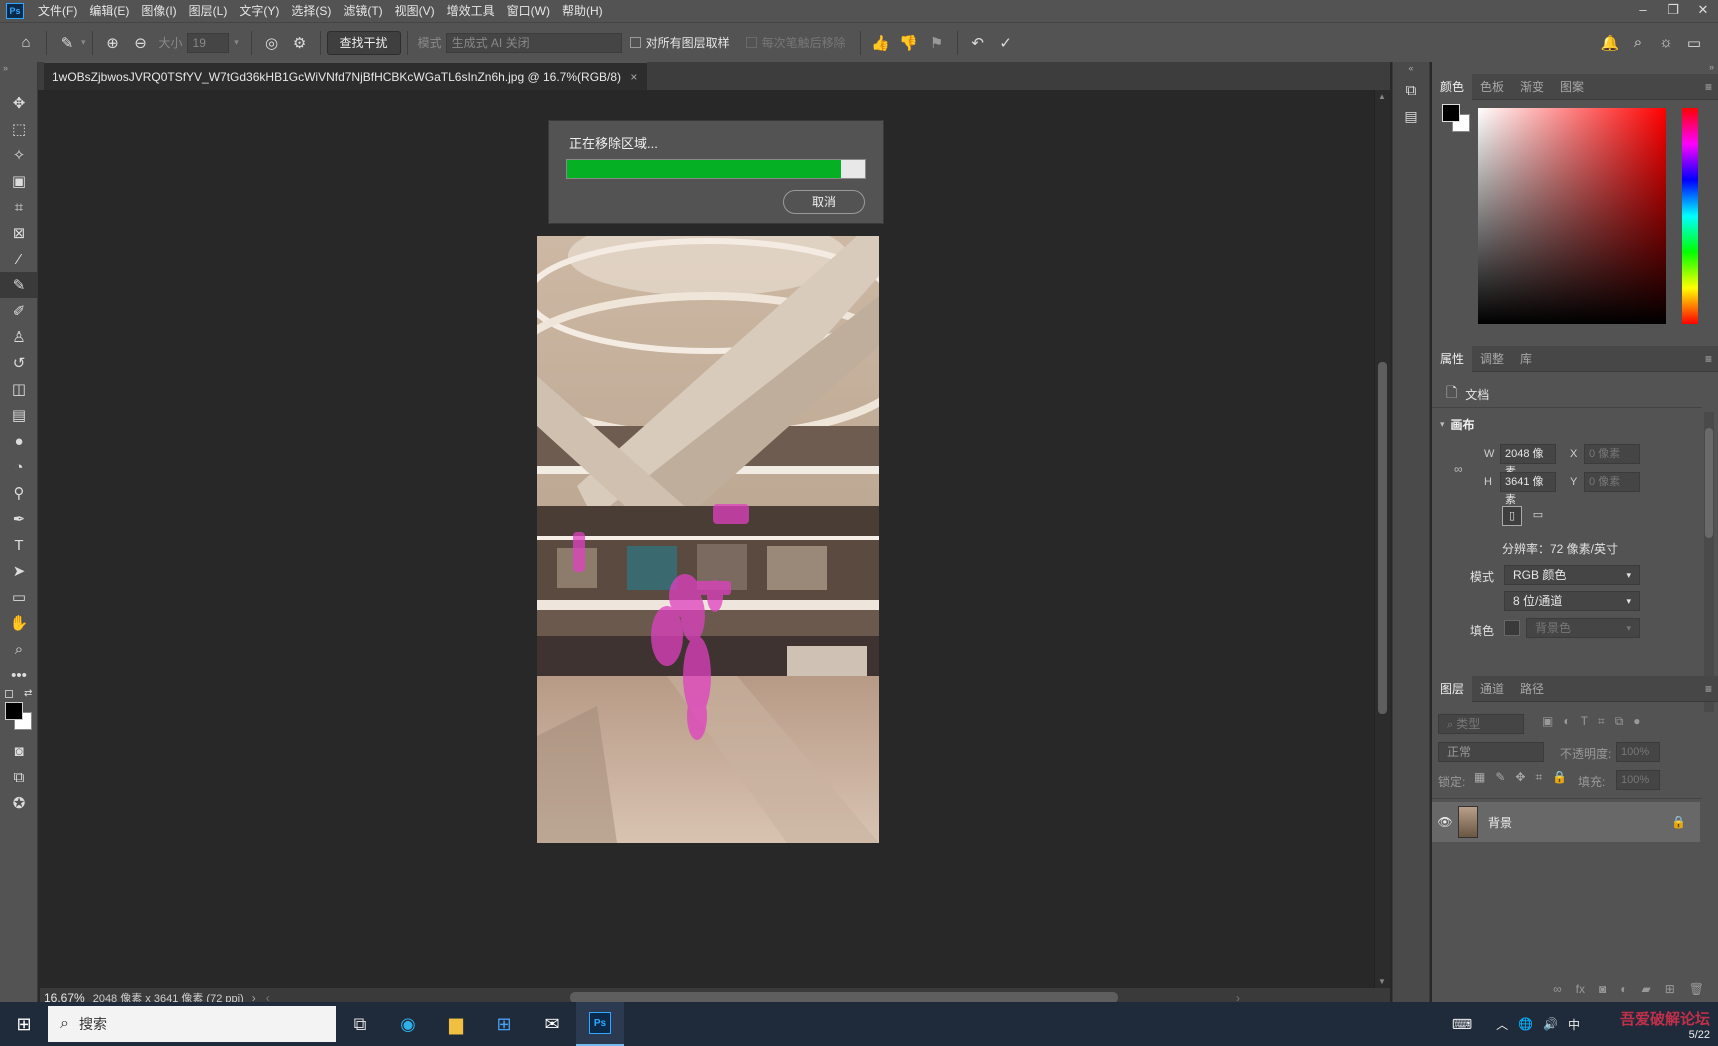 This screenshot has width=1718, height=1046. What do you see at coordinates (1650, 1024) in the screenshot?
I see `clock-area: 吾爱破解论坛 5/22` at bounding box center [1650, 1024].